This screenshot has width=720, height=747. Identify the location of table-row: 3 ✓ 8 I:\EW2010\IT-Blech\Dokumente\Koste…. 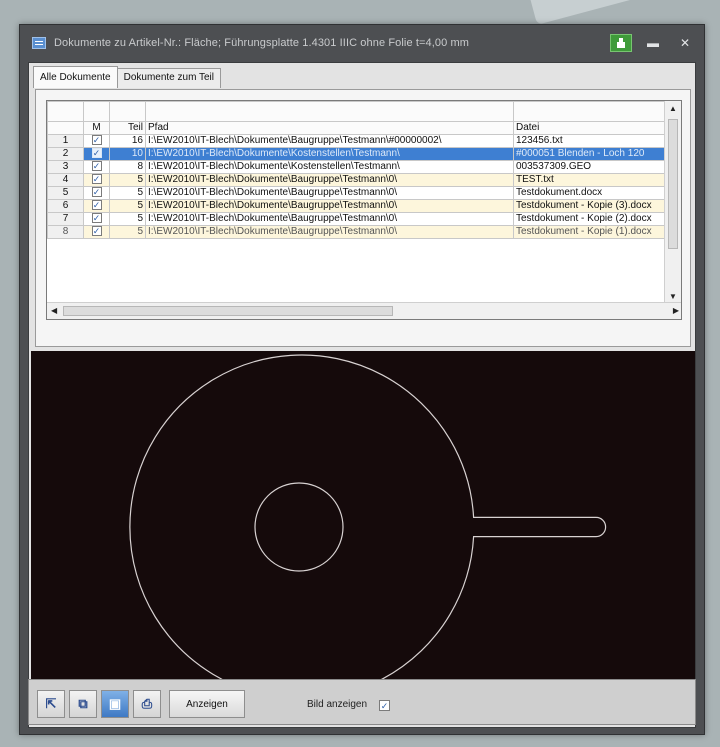
(356, 167).